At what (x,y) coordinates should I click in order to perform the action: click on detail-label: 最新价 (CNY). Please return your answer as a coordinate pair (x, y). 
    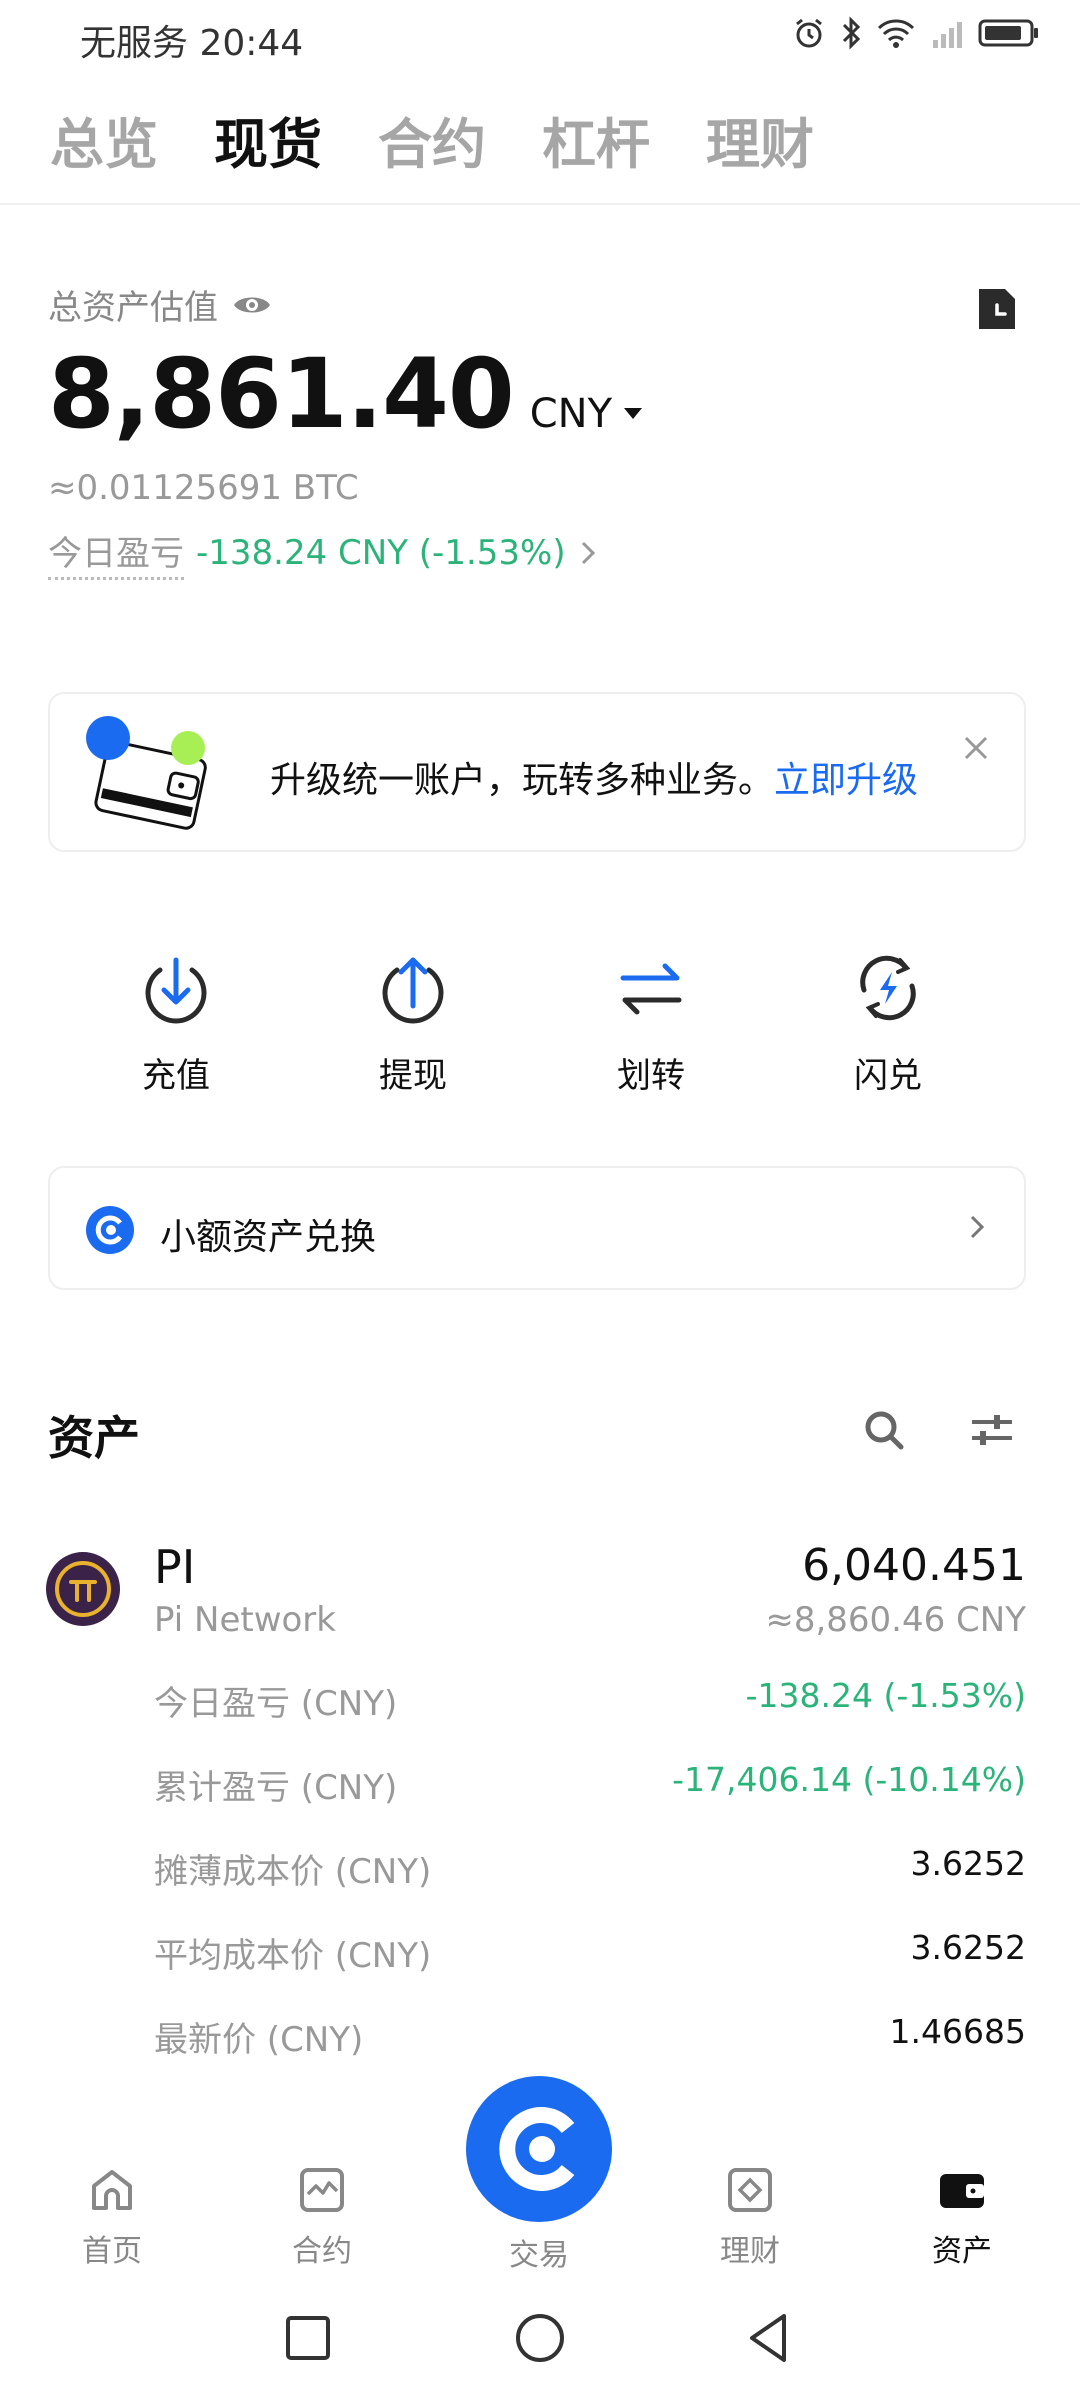
    Looking at the image, I should click on (259, 2040).